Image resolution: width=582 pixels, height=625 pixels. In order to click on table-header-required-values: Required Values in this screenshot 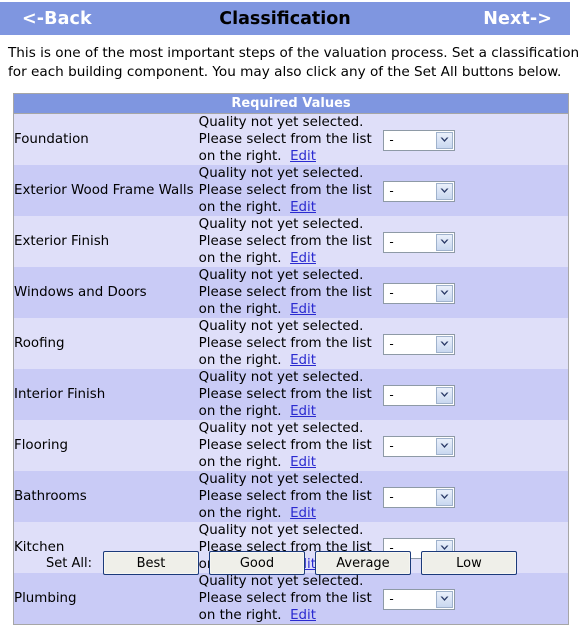, I will do `click(291, 104)`.